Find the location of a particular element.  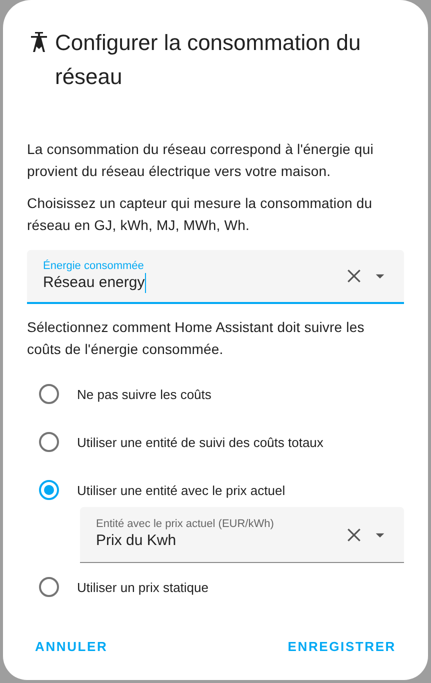

dropdown-field: Entité avec le prix actuel (EUR/kWh) Prix du Kwh is located at coordinates (242, 535).